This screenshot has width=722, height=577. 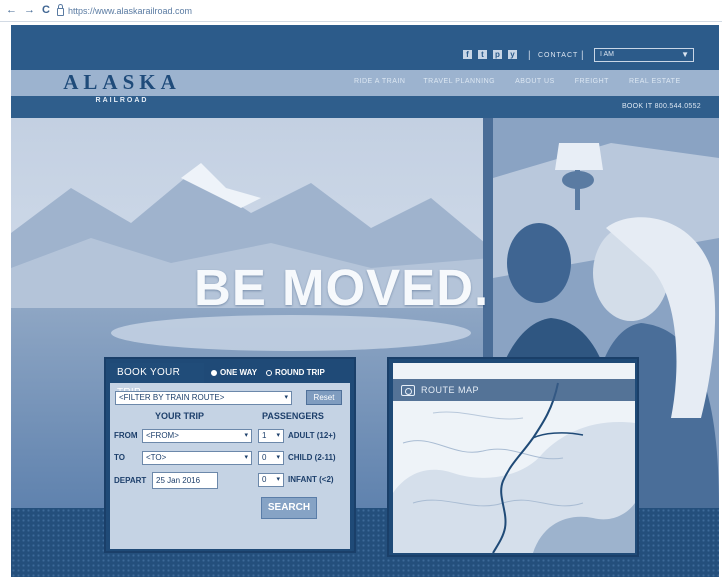 What do you see at coordinates (271, 458) in the screenshot?
I see `child-count-select: 0 ▾` at bounding box center [271, 458].